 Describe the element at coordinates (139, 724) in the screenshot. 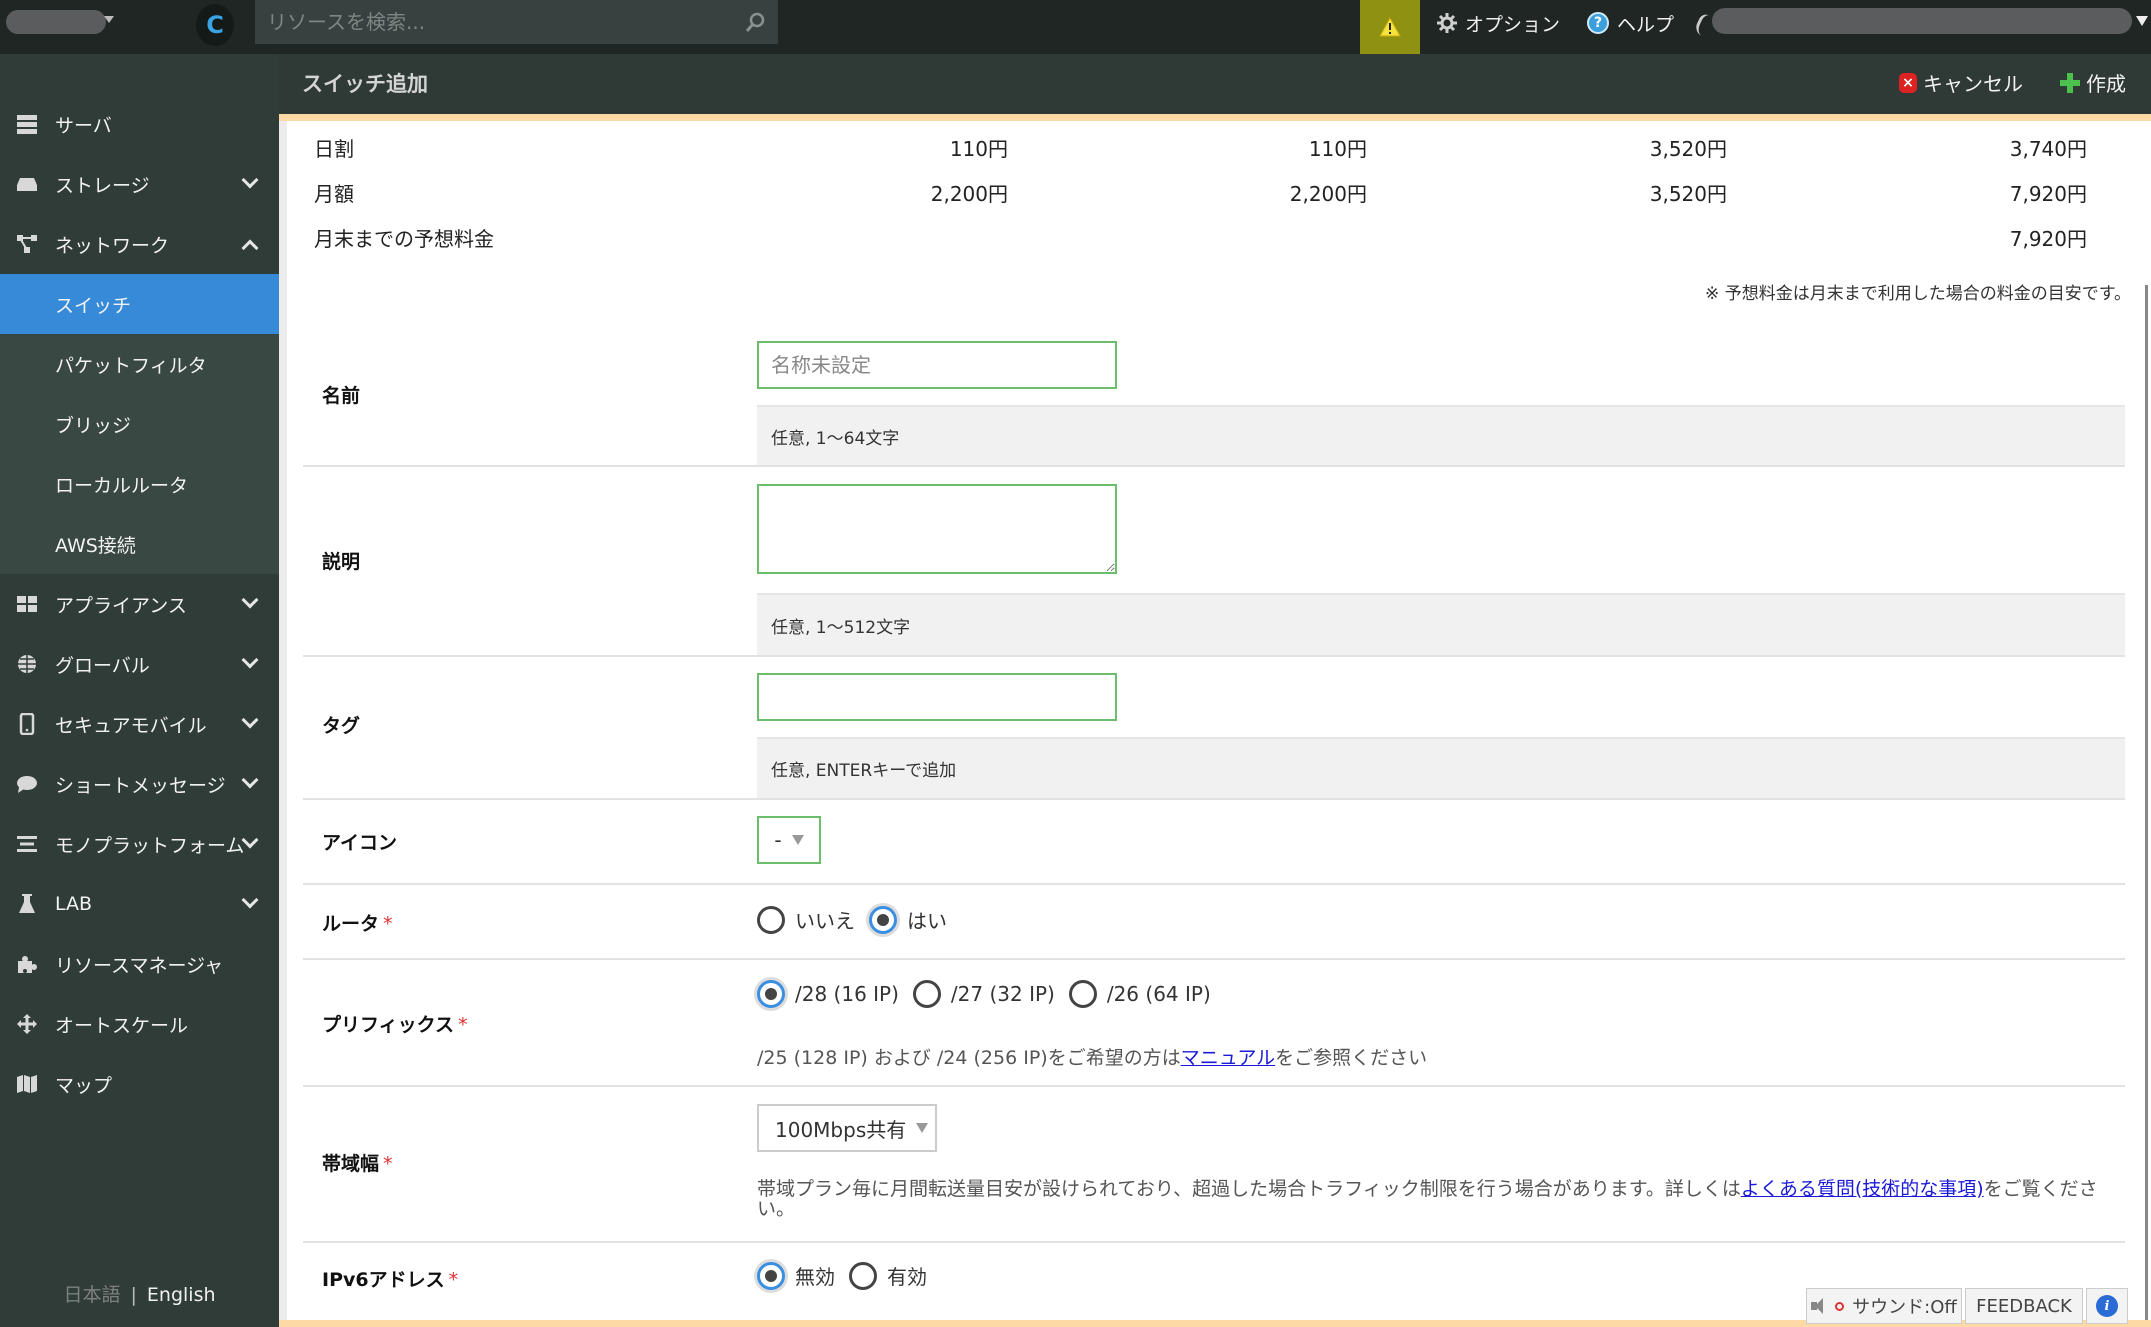

I see `sidebar-item-secure-mobile: セキュアモバイル` at that location.